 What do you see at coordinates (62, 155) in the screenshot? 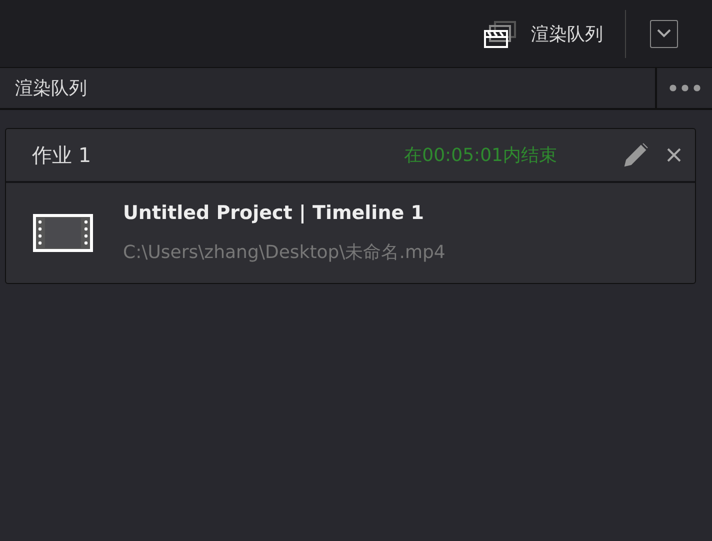
I see `job-name: 作业 1` at bounding box center [62, 155].